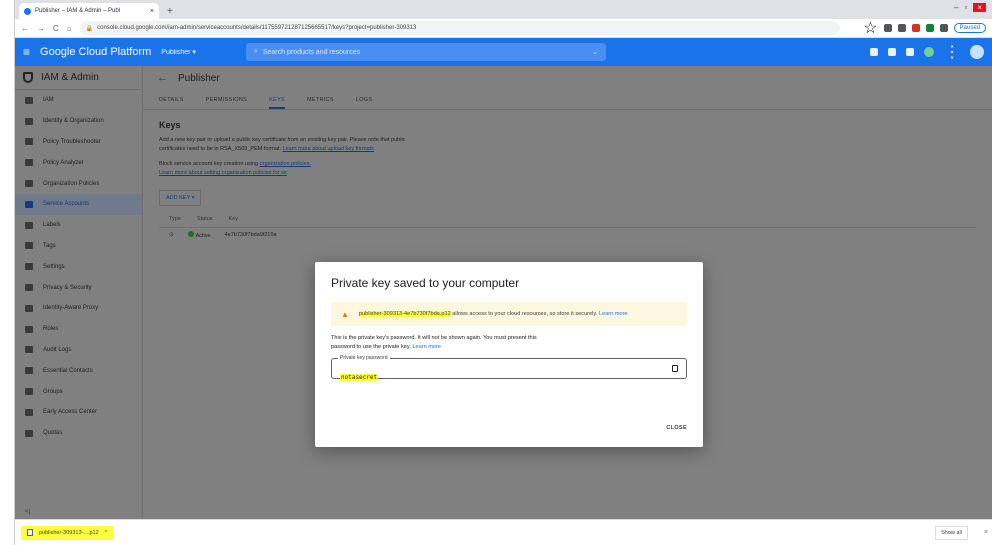  I want to click on key-status-label: Active, so click(203, 236).